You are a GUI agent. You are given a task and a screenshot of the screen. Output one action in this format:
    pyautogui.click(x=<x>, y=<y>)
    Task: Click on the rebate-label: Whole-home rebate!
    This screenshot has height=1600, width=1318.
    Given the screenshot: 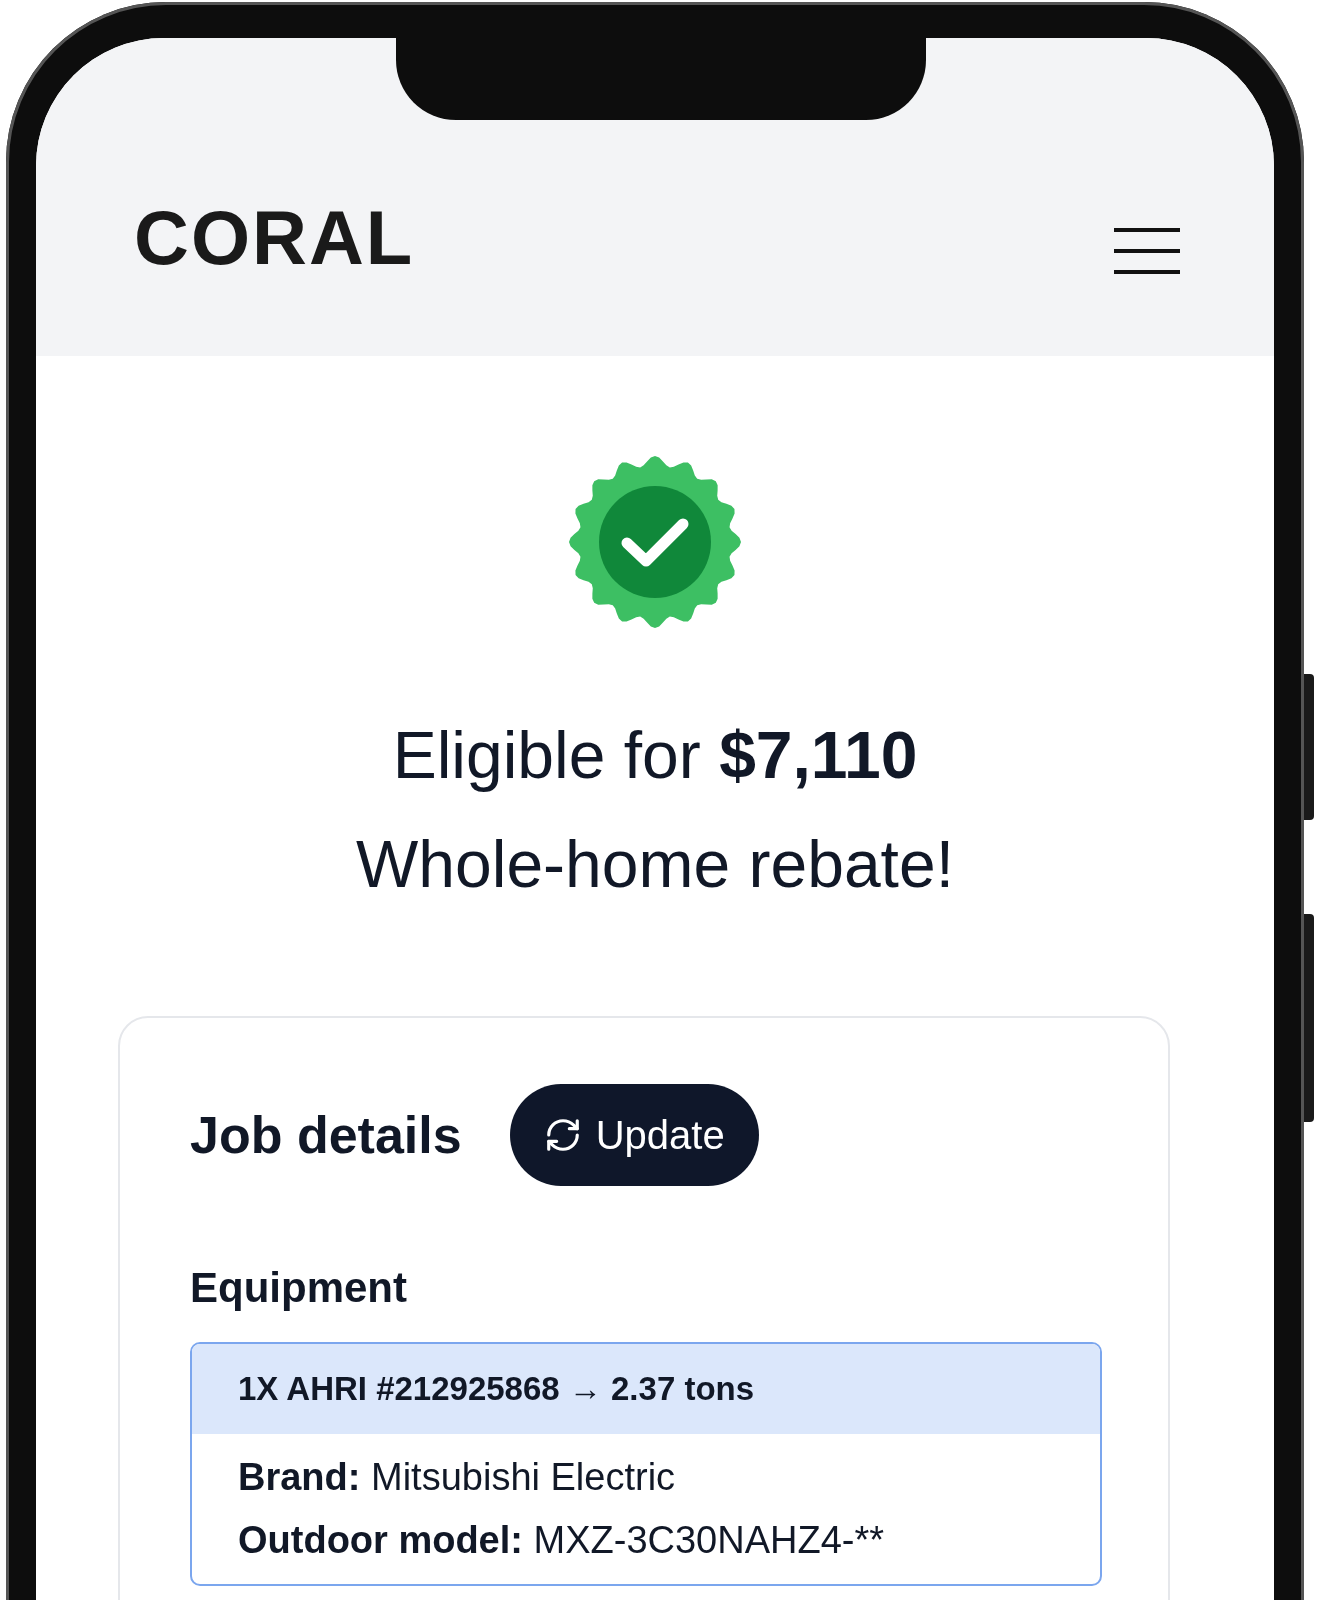 What is the action you would take?
    pyautogui.click(x=655, y=865)
    